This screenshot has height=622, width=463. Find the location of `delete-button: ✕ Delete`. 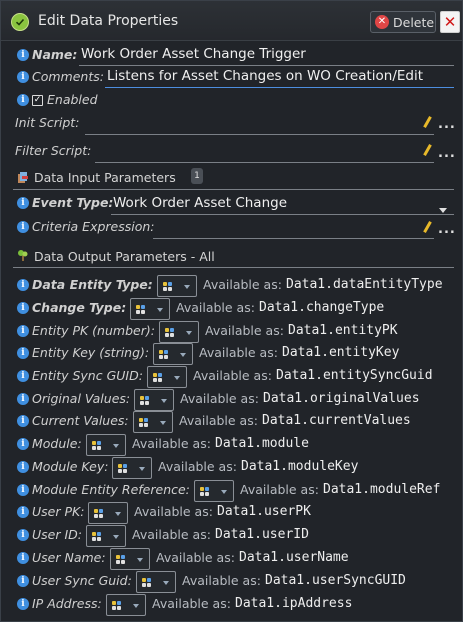

delete-button: ✕ Delete is located at coordinates (403, 22).